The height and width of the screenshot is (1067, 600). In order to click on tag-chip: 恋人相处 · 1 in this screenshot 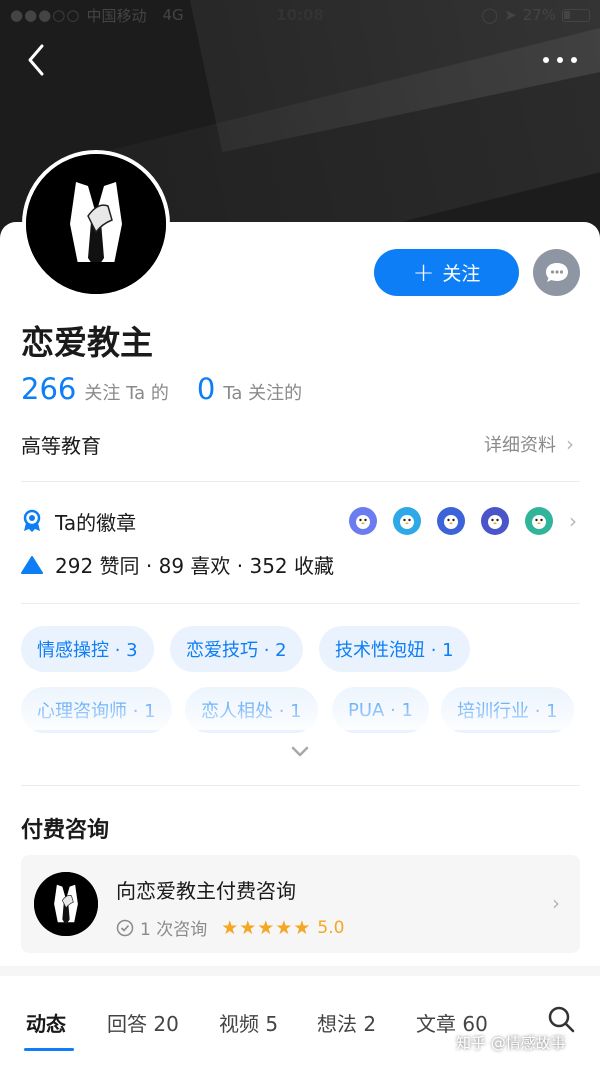, I will do `click(251, 710)`.